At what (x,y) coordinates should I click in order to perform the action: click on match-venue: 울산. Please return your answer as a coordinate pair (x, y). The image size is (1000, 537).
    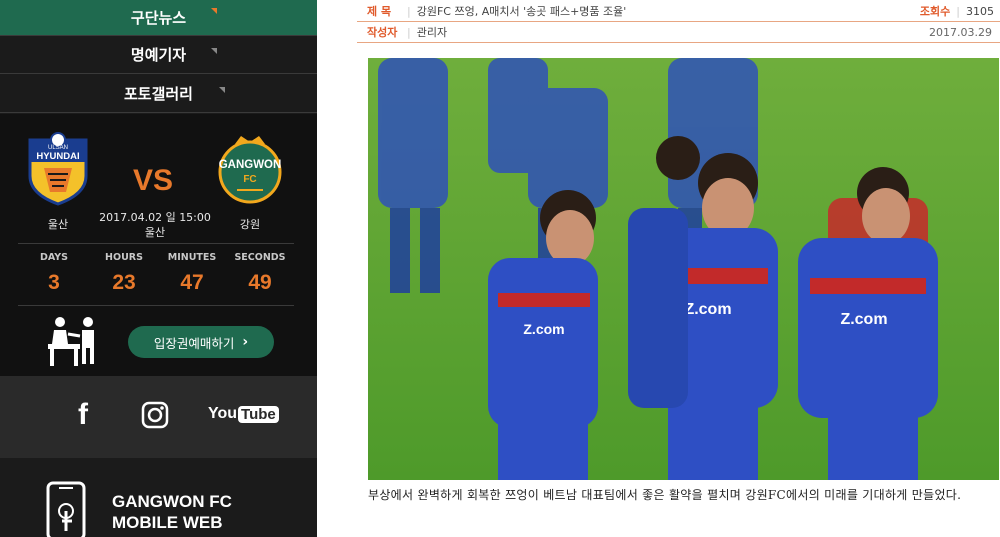
    Looking at the image, I should click on (155, 232).